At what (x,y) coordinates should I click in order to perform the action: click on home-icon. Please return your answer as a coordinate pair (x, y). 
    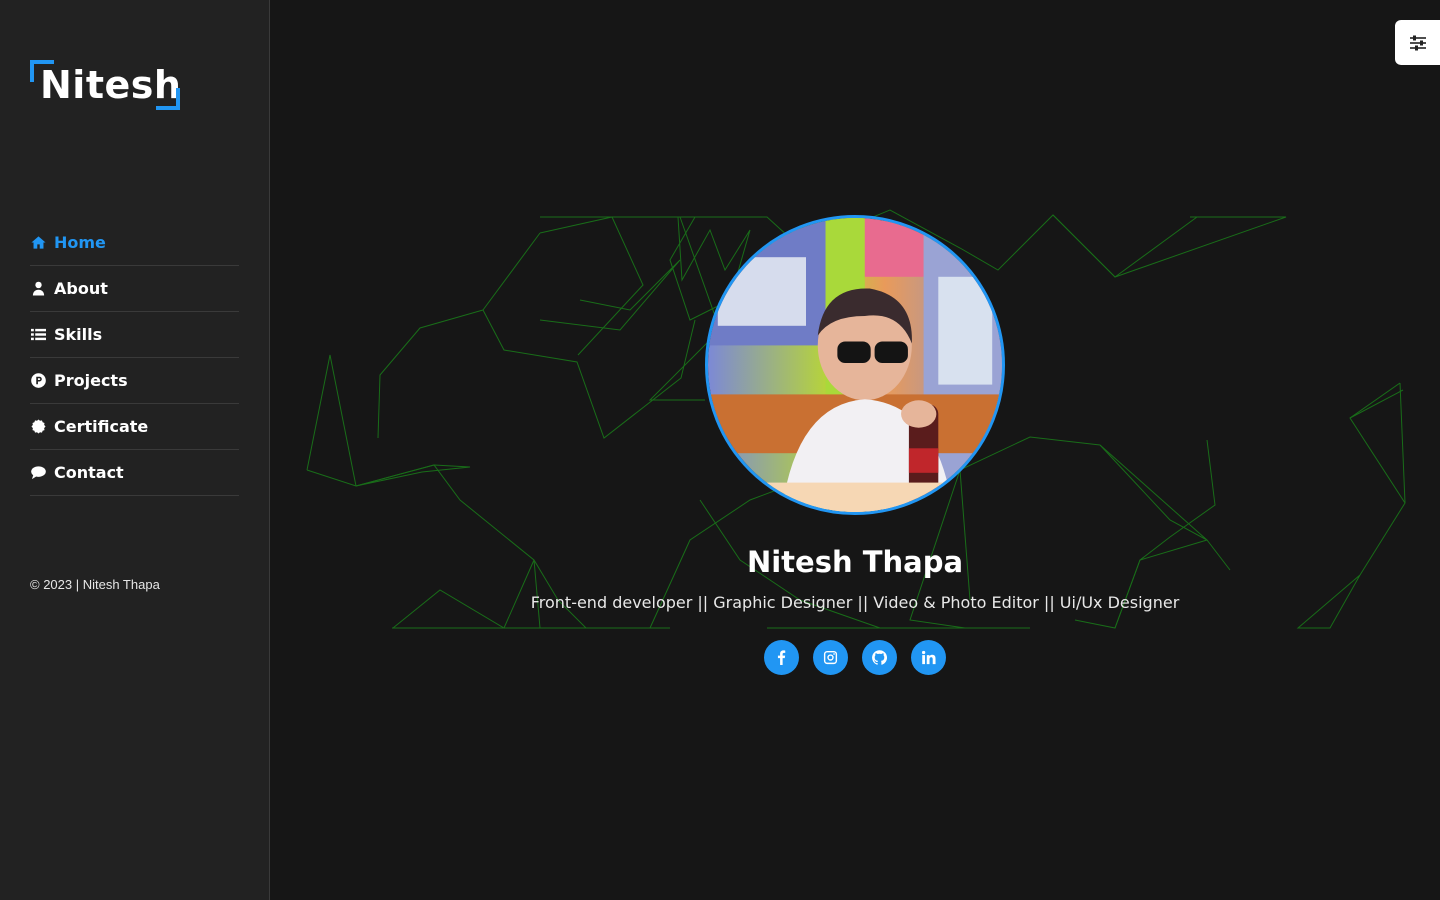
    Looking at the image, I should click on (38, 243).